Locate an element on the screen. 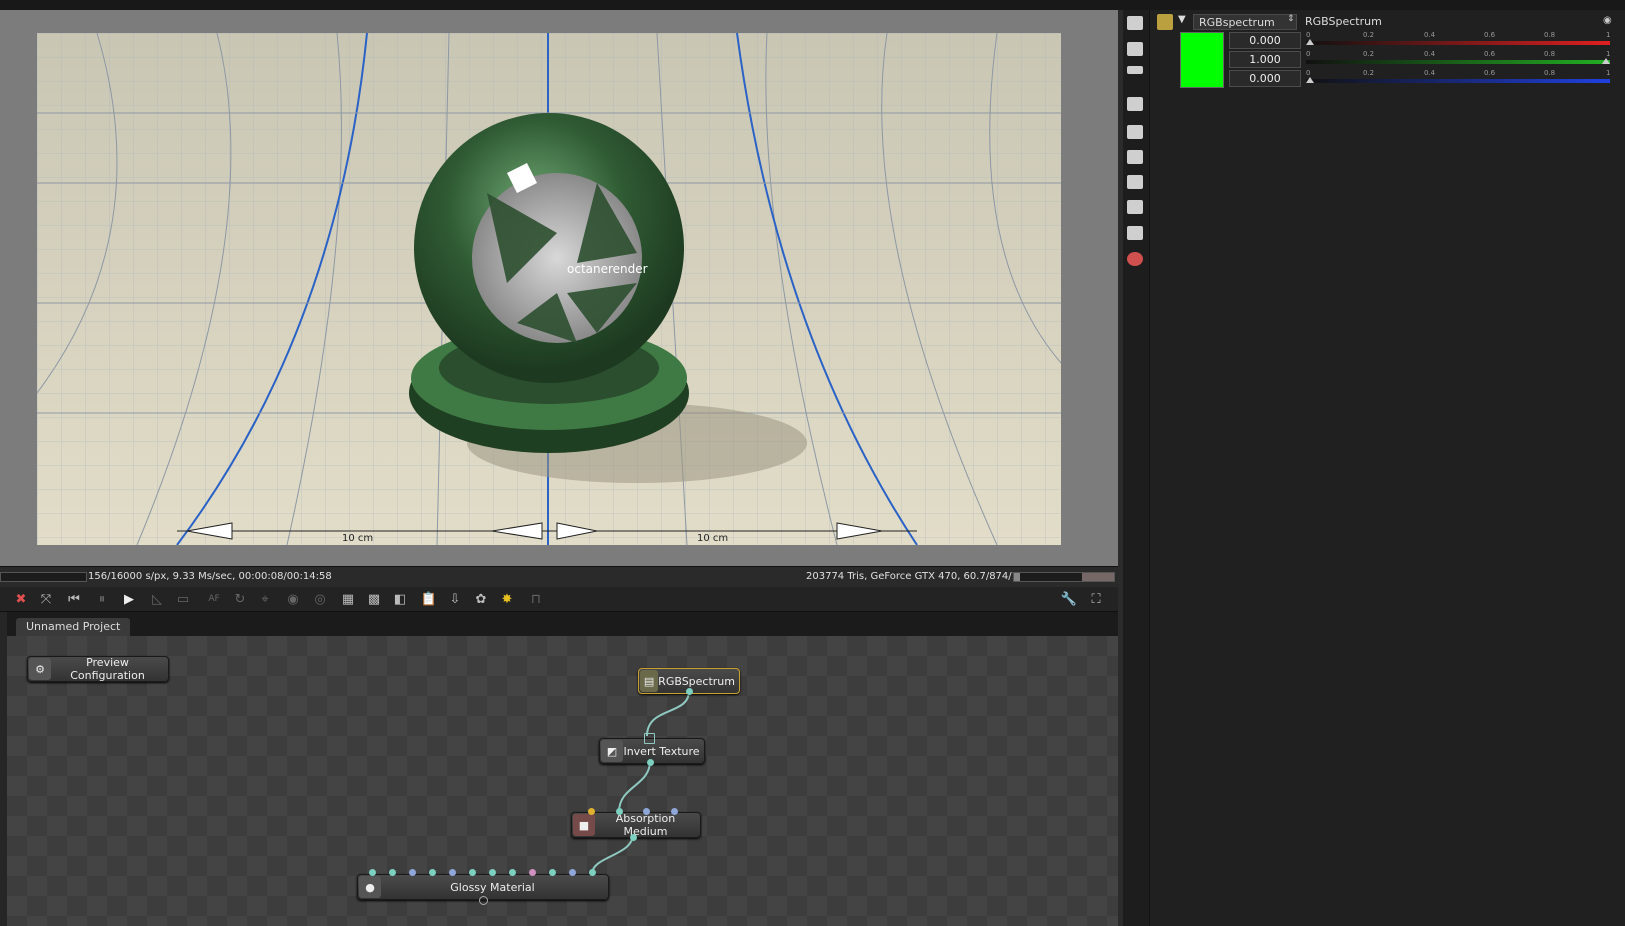  tab-unnamed-project: Unnamed Project is located at coordinates (73, 627).